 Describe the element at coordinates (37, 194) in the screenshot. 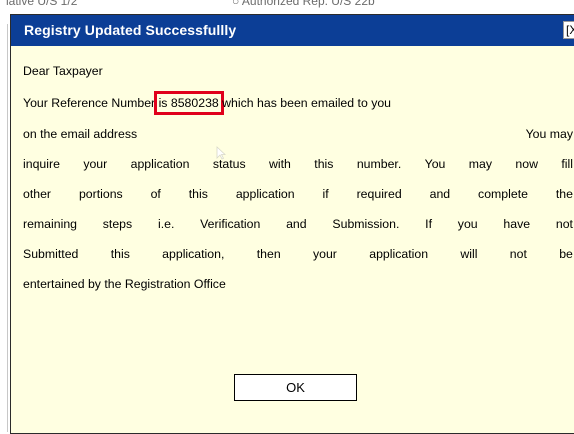

I see `message-word: other` at that location.